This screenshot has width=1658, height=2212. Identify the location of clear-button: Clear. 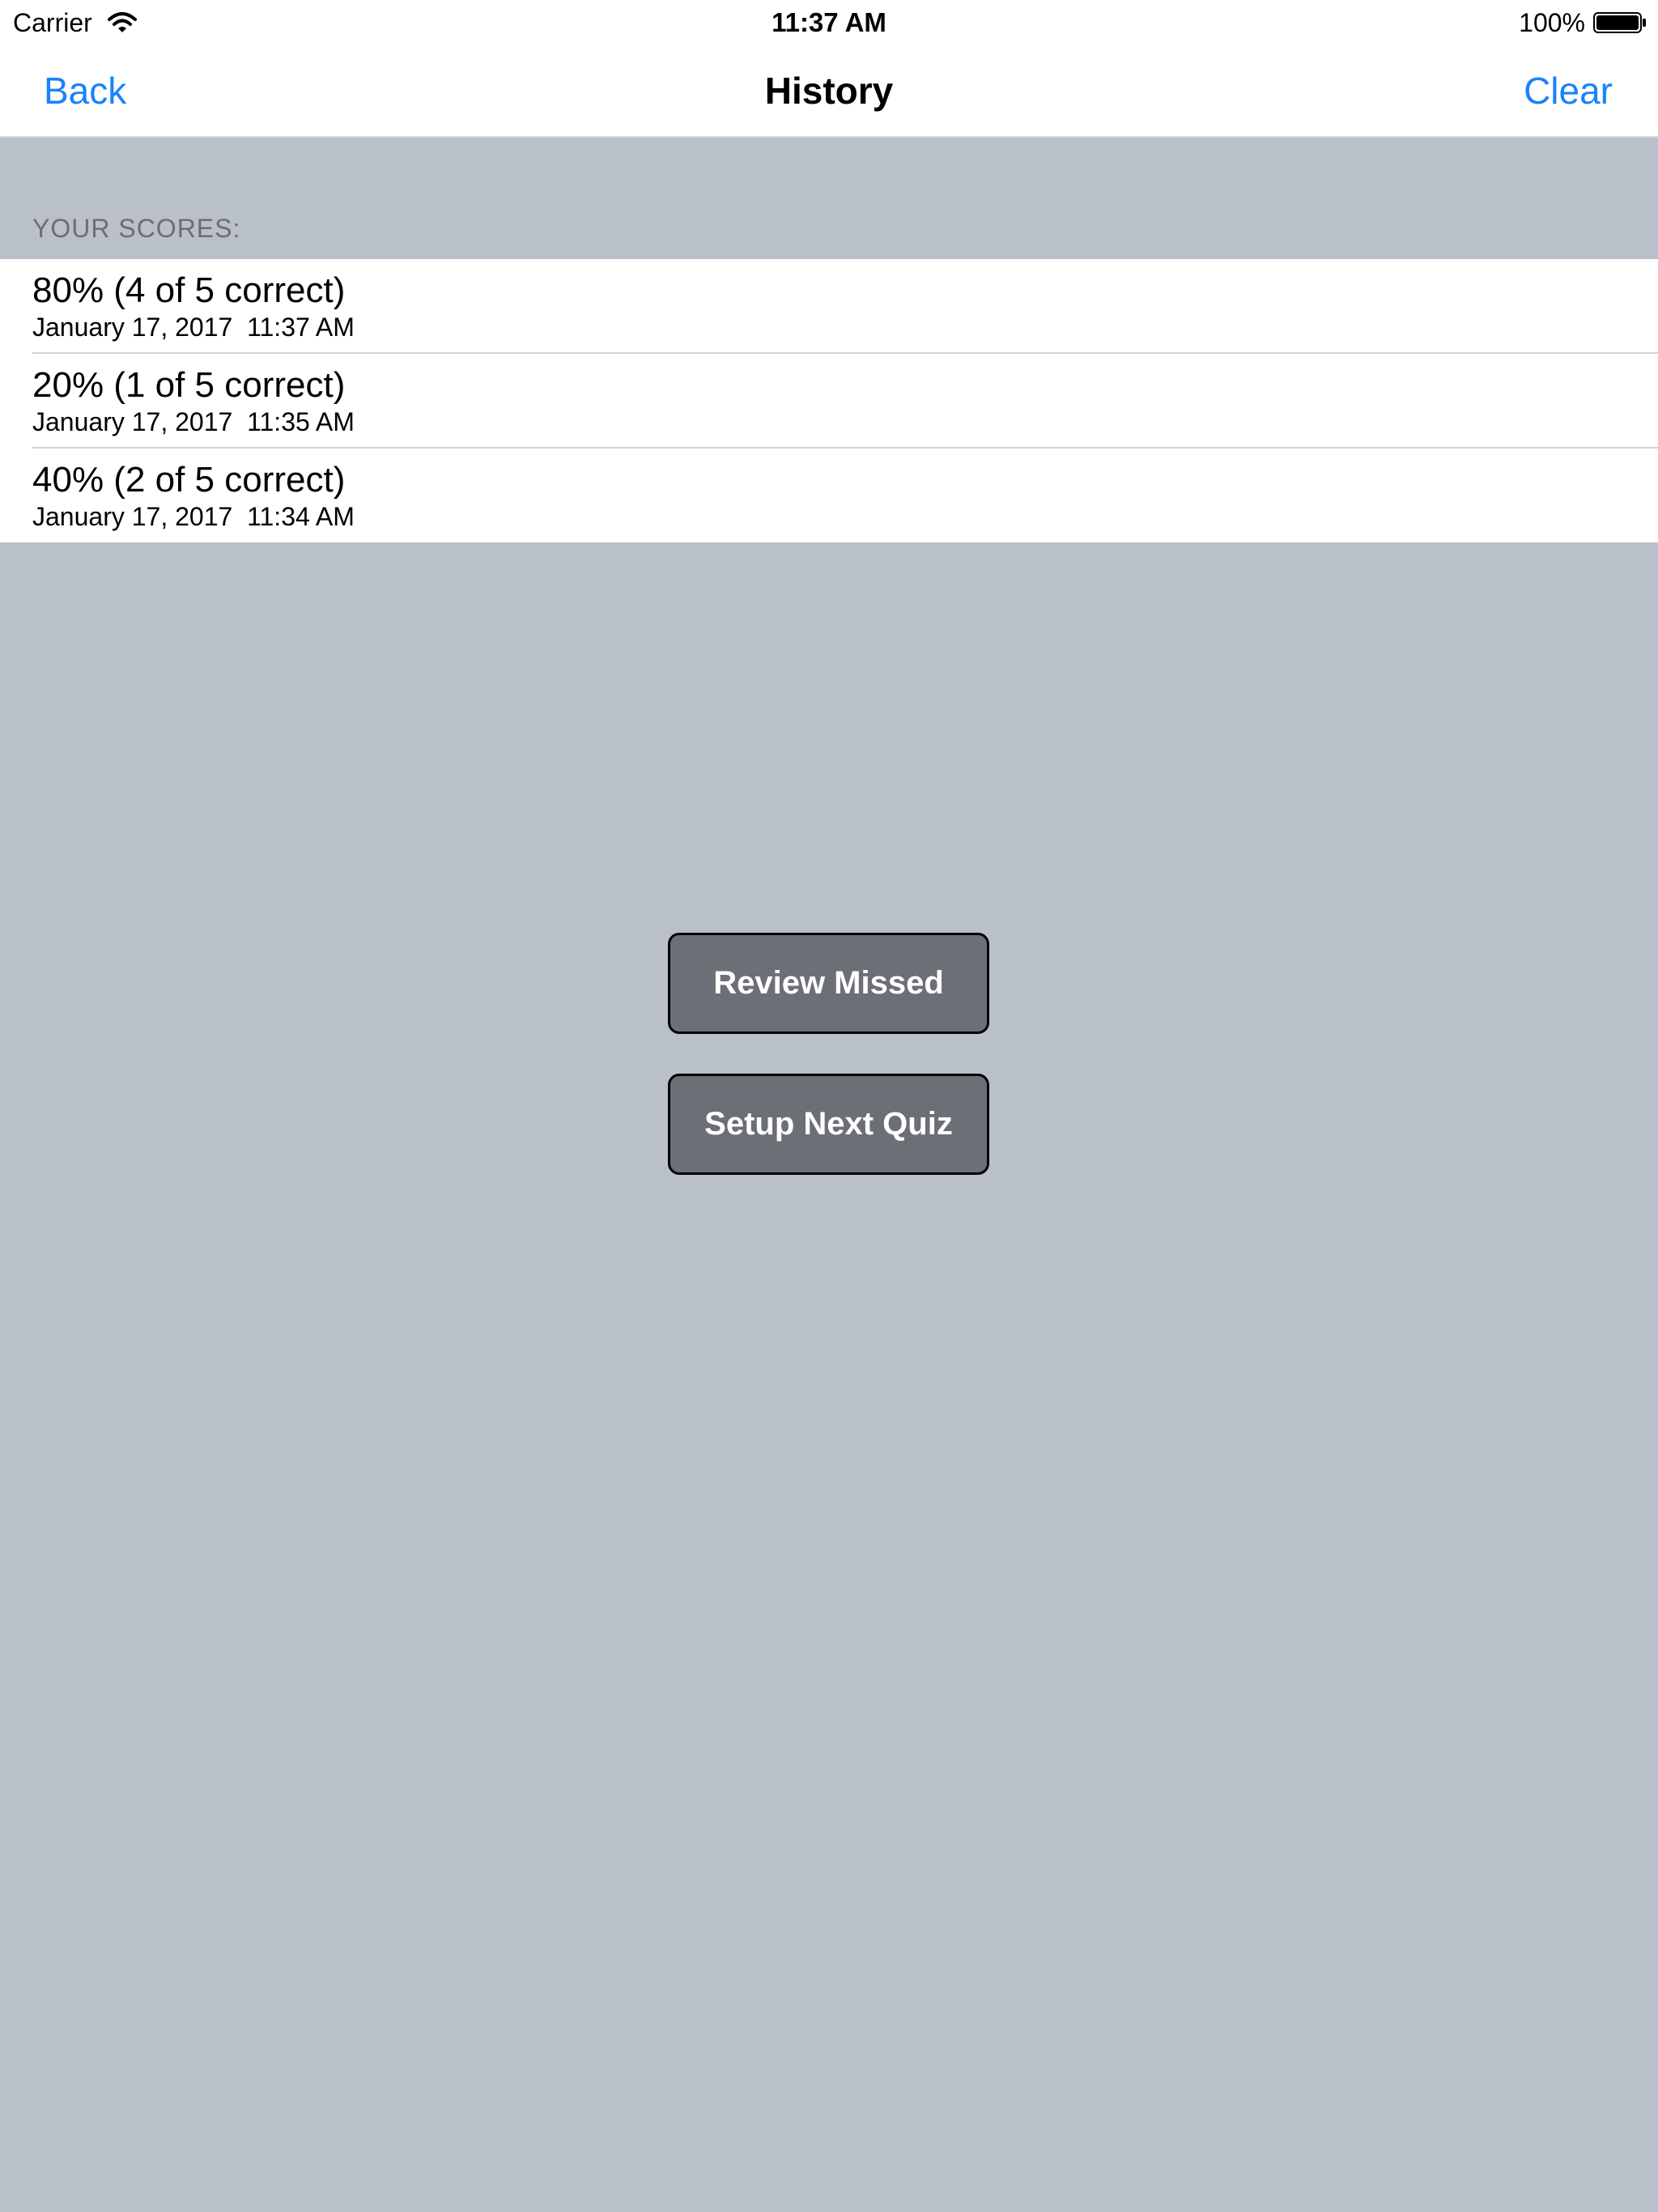
(1568, 91).